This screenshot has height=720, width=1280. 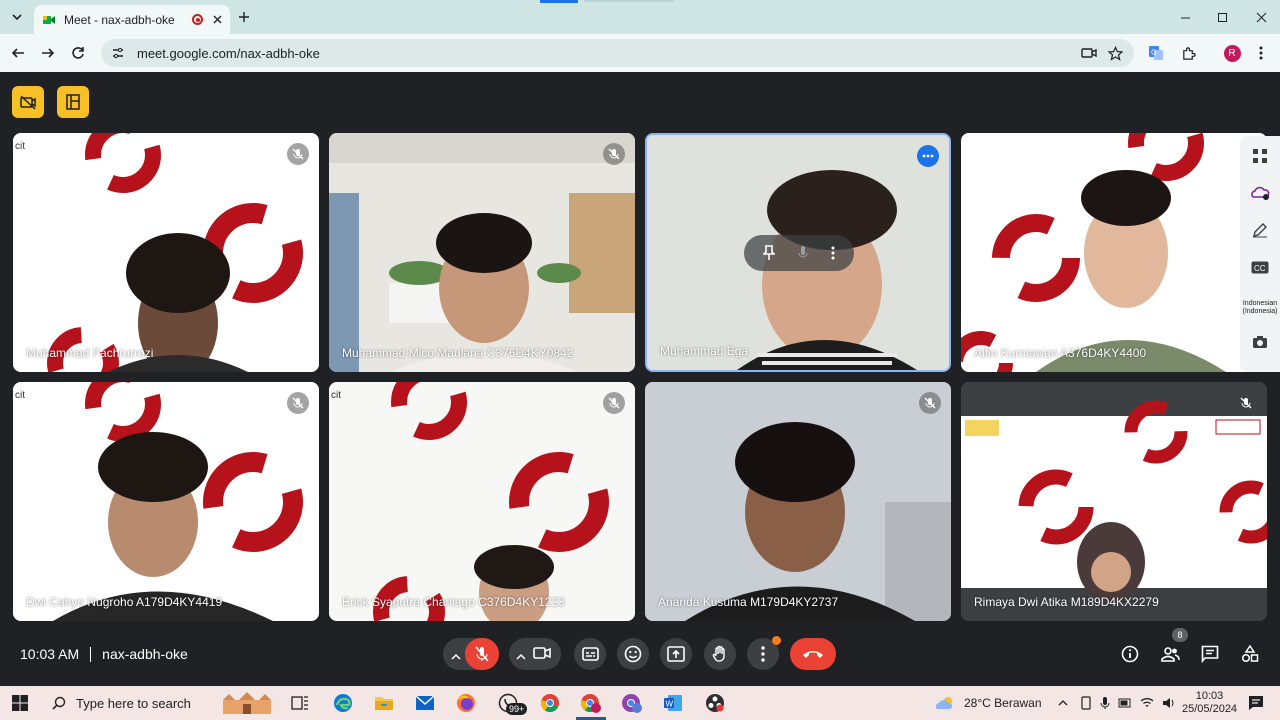 What do you see at coordinates (1156, 53) in the screenshot?
I see `google-translate-icon: G` at bounding box center [1156, 53].